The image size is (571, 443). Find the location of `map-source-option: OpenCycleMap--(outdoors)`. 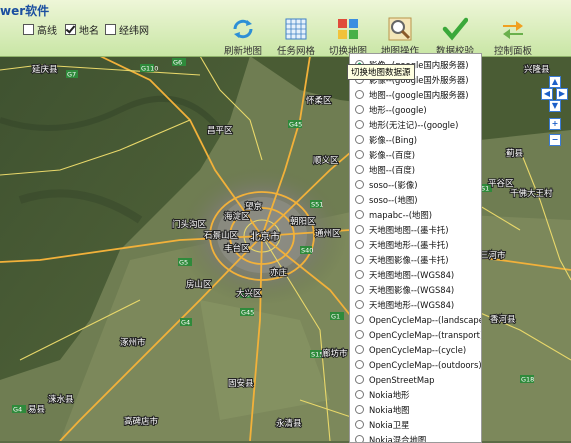

map-source-option: OpenCycleMap--(outdoors) is located at coordinates (415, 364).